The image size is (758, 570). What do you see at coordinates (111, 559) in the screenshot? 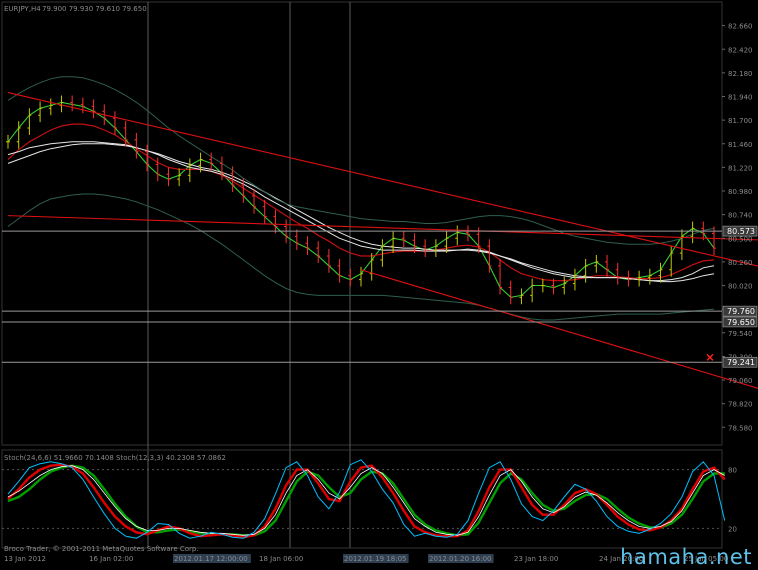
I see `x-tick-label: 16 Jan 02:00` at bounding box center [111, 559].